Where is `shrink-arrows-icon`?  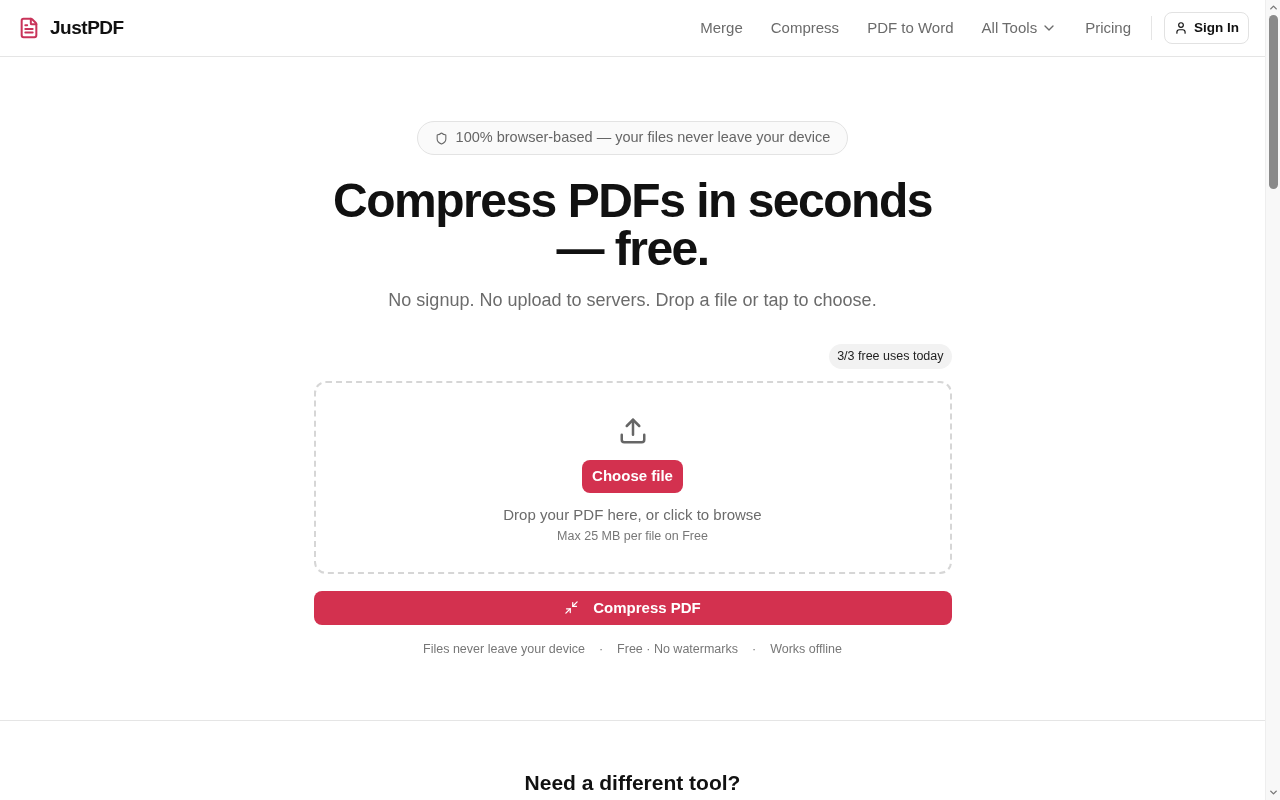 shrink-arrows-icon is located at coordinates (572, 608).